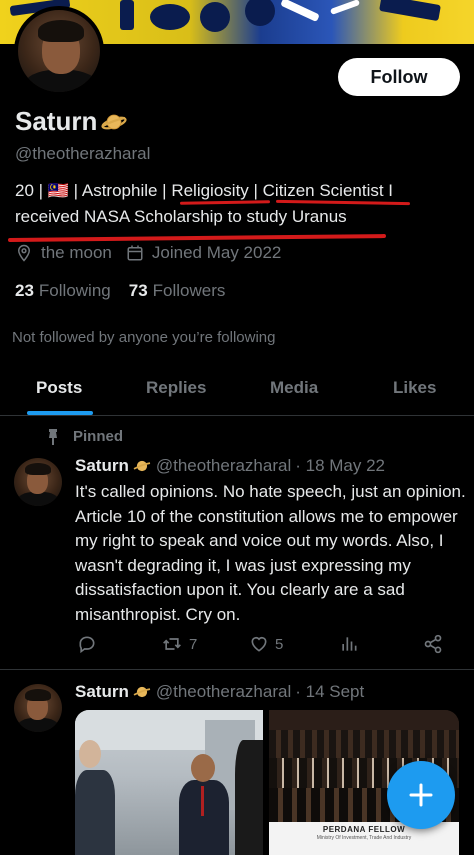 The height and width of the screenshot is (855, 474). What do you see at coordinates (24, 290) in the screenshot?
I see `following-count: 23` at bounding box center [24, 290].